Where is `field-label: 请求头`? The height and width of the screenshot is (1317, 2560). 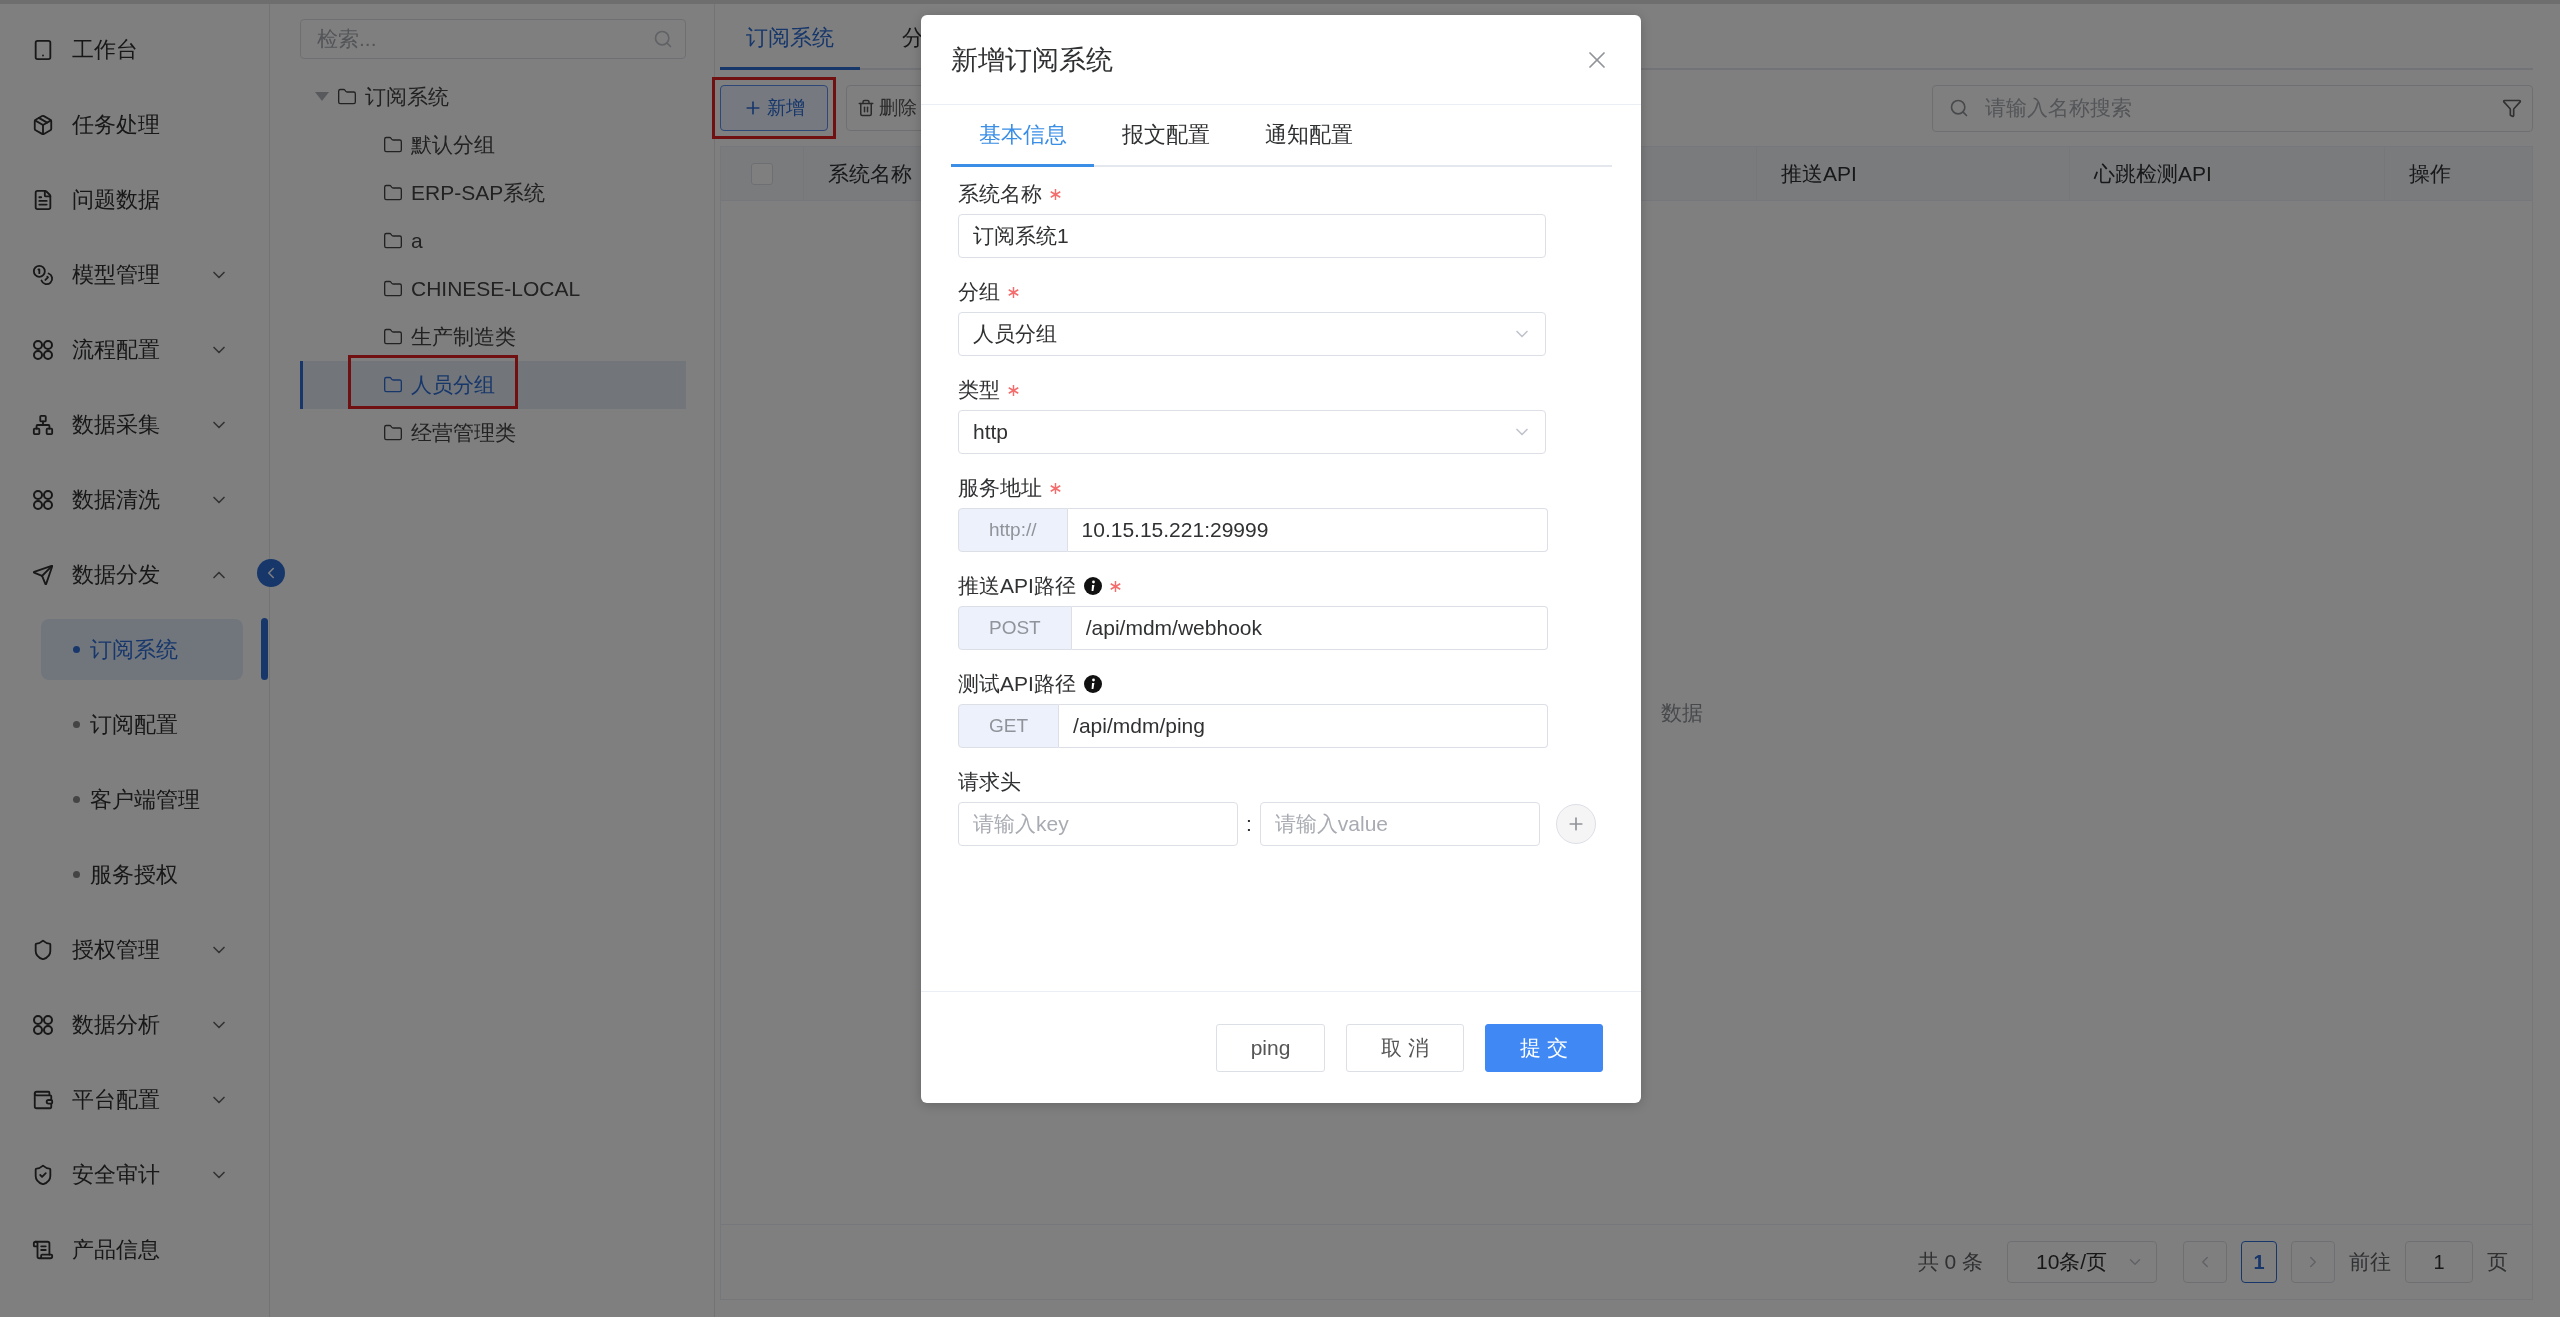
field-label: 请求头 is located at coordinates (989, 782).